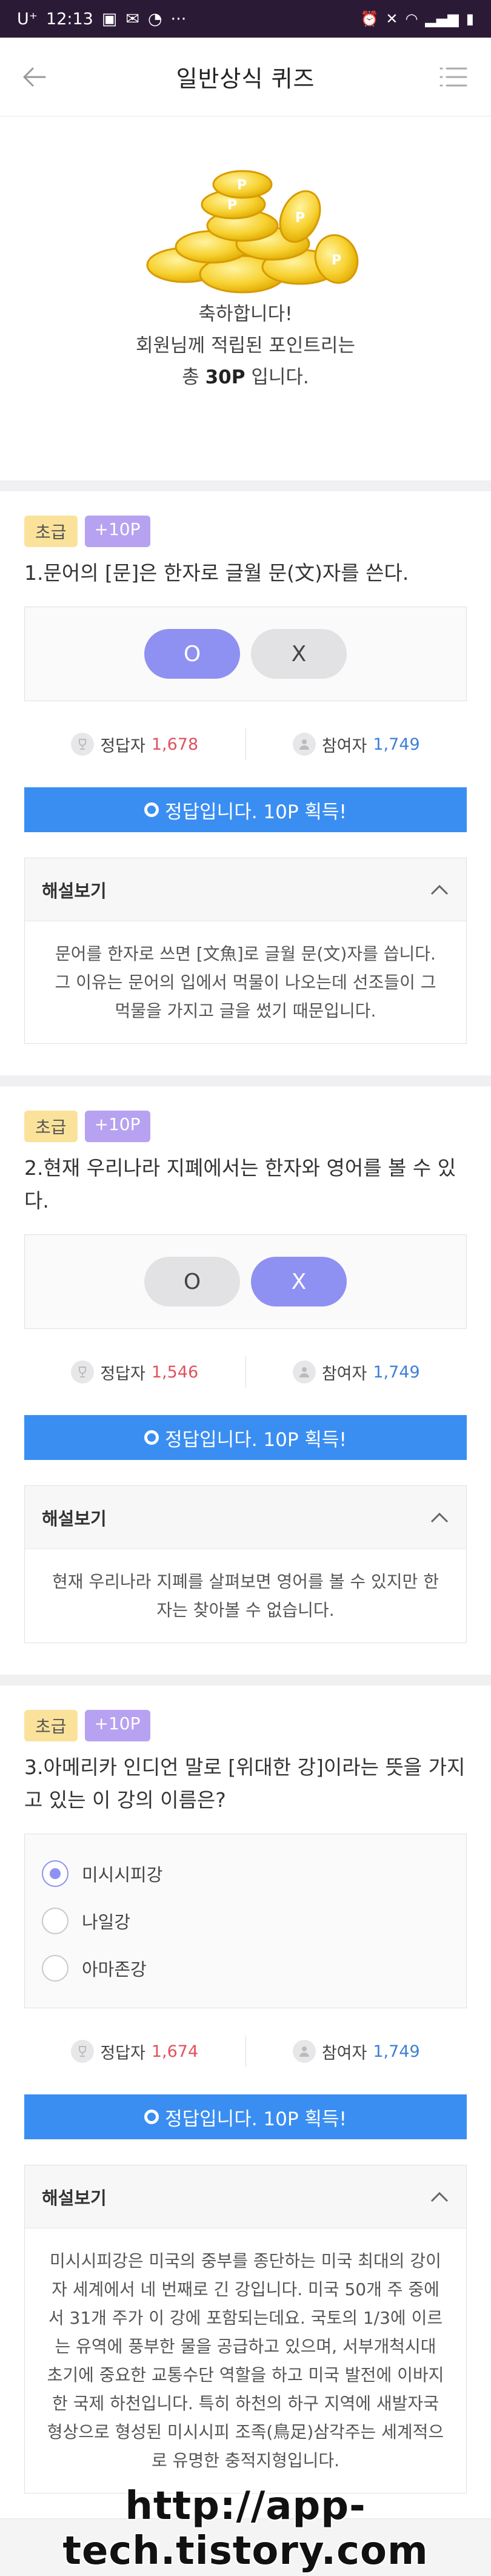 The image size is (491, 2576). Describe the element at coordinates (175, 744) in the screenshot. I see `correct-count: 1,678` at that location.